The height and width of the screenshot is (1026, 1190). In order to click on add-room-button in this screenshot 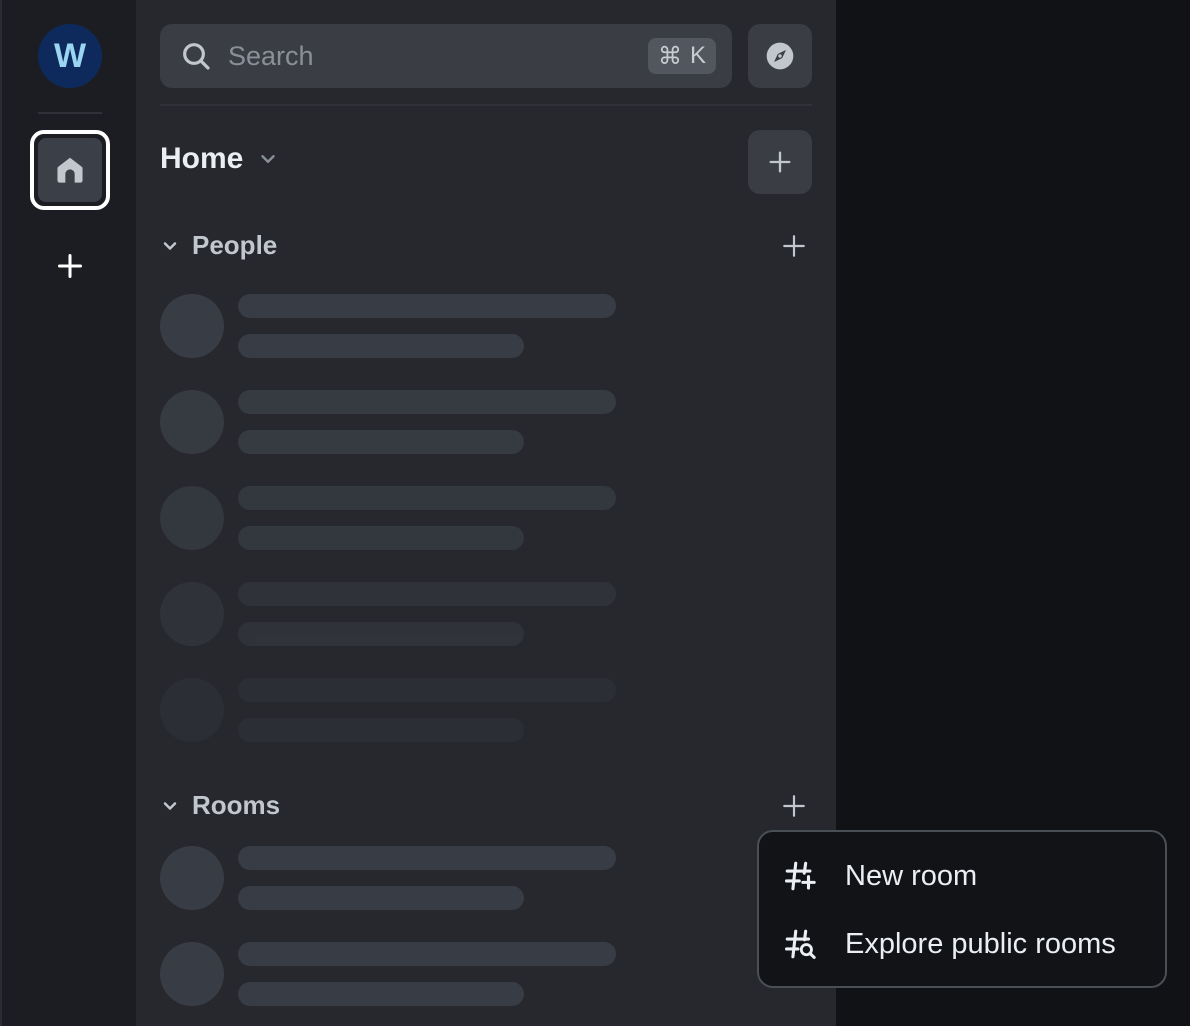, I will do `click(780, 162)`.